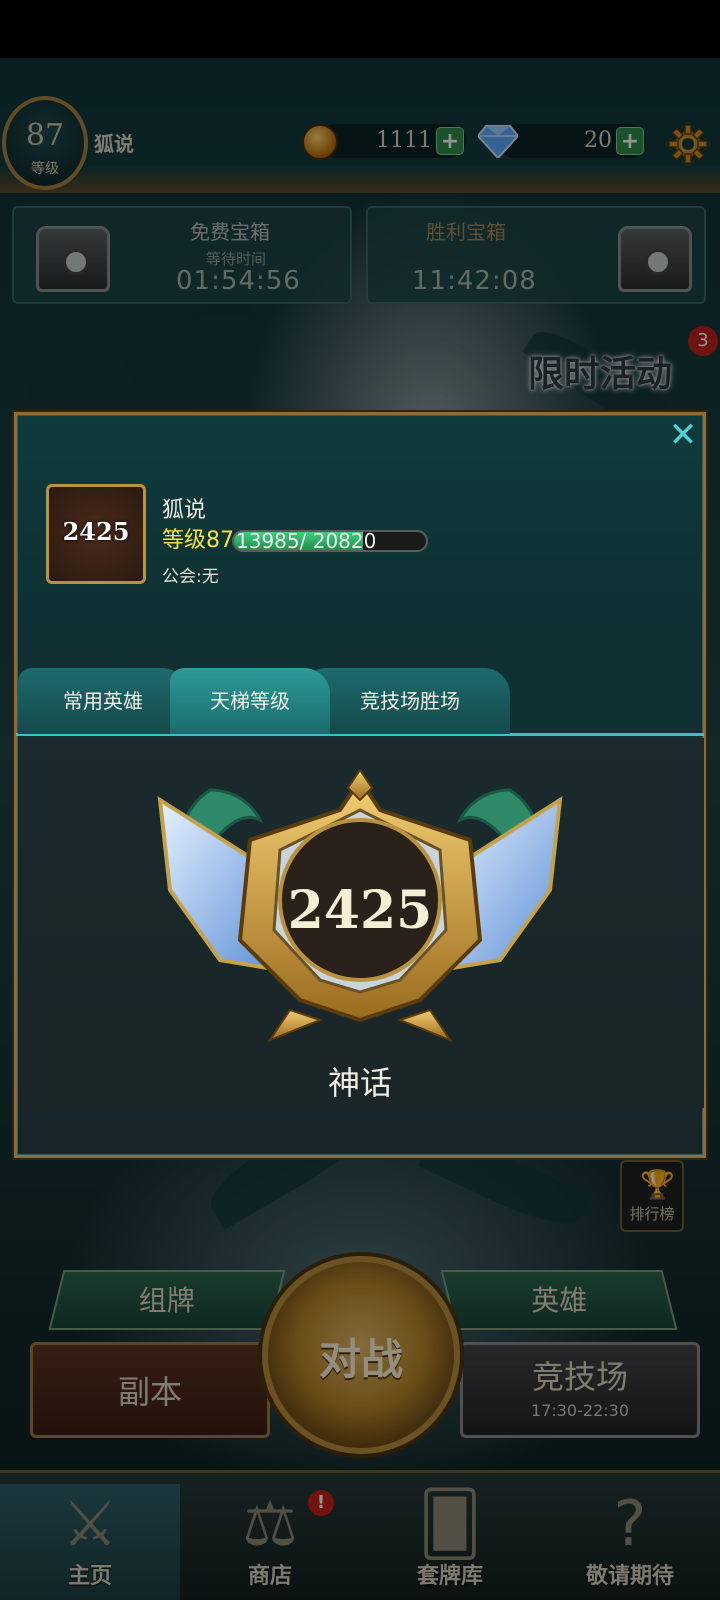 The width and height of the screenshot is (720, 1600). What do you see at coordinates (359, 1083) in the screenshot?
I see `ladder-tier-name: 神话` at bounding box center [359, 1083].